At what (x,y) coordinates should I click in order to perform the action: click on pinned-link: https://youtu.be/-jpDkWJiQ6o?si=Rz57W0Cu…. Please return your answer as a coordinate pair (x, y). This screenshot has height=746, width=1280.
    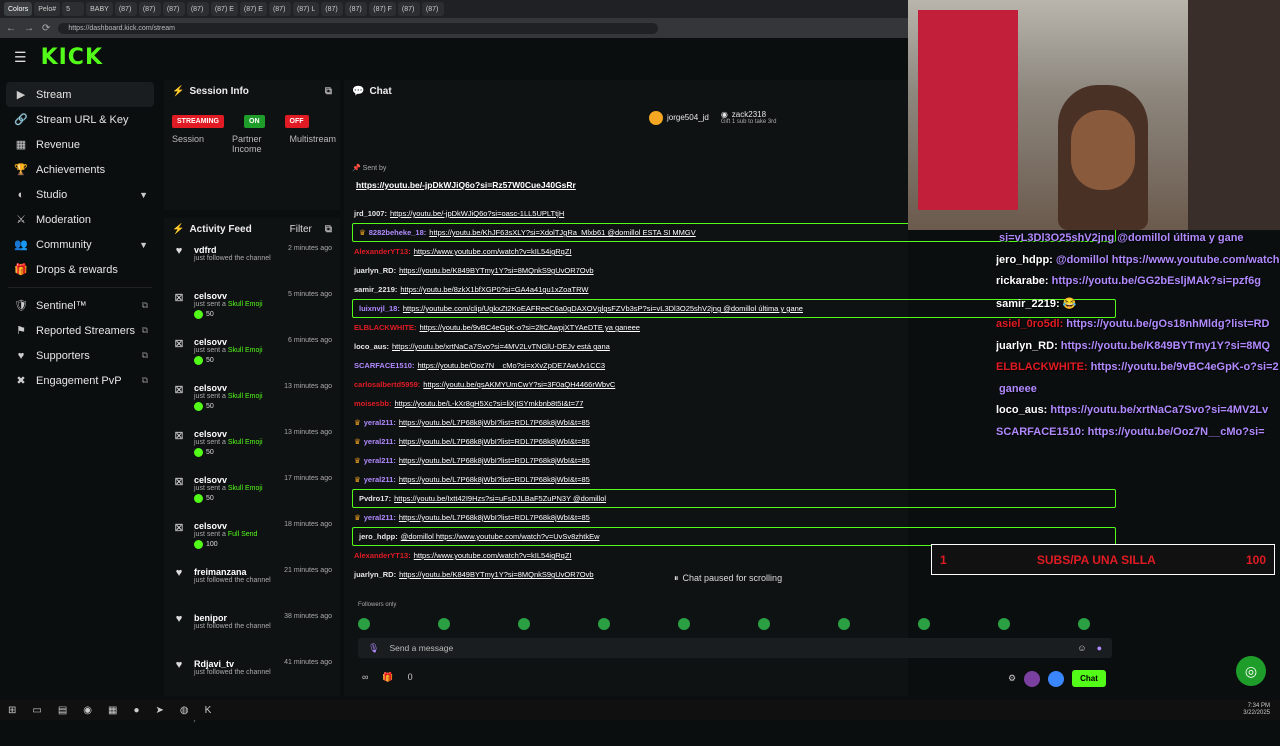
    Looking at the image, I should click on (466, 185).